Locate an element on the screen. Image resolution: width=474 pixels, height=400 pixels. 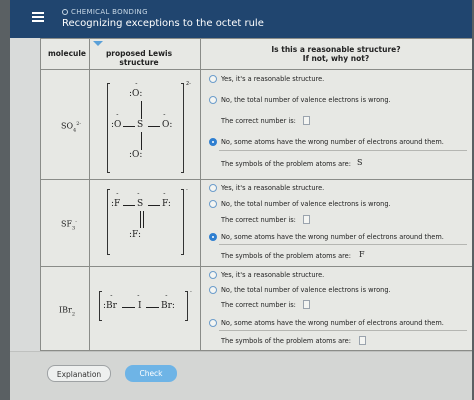
row3-correct-number-label: The correct number is: is located at coordinates (258, 305).